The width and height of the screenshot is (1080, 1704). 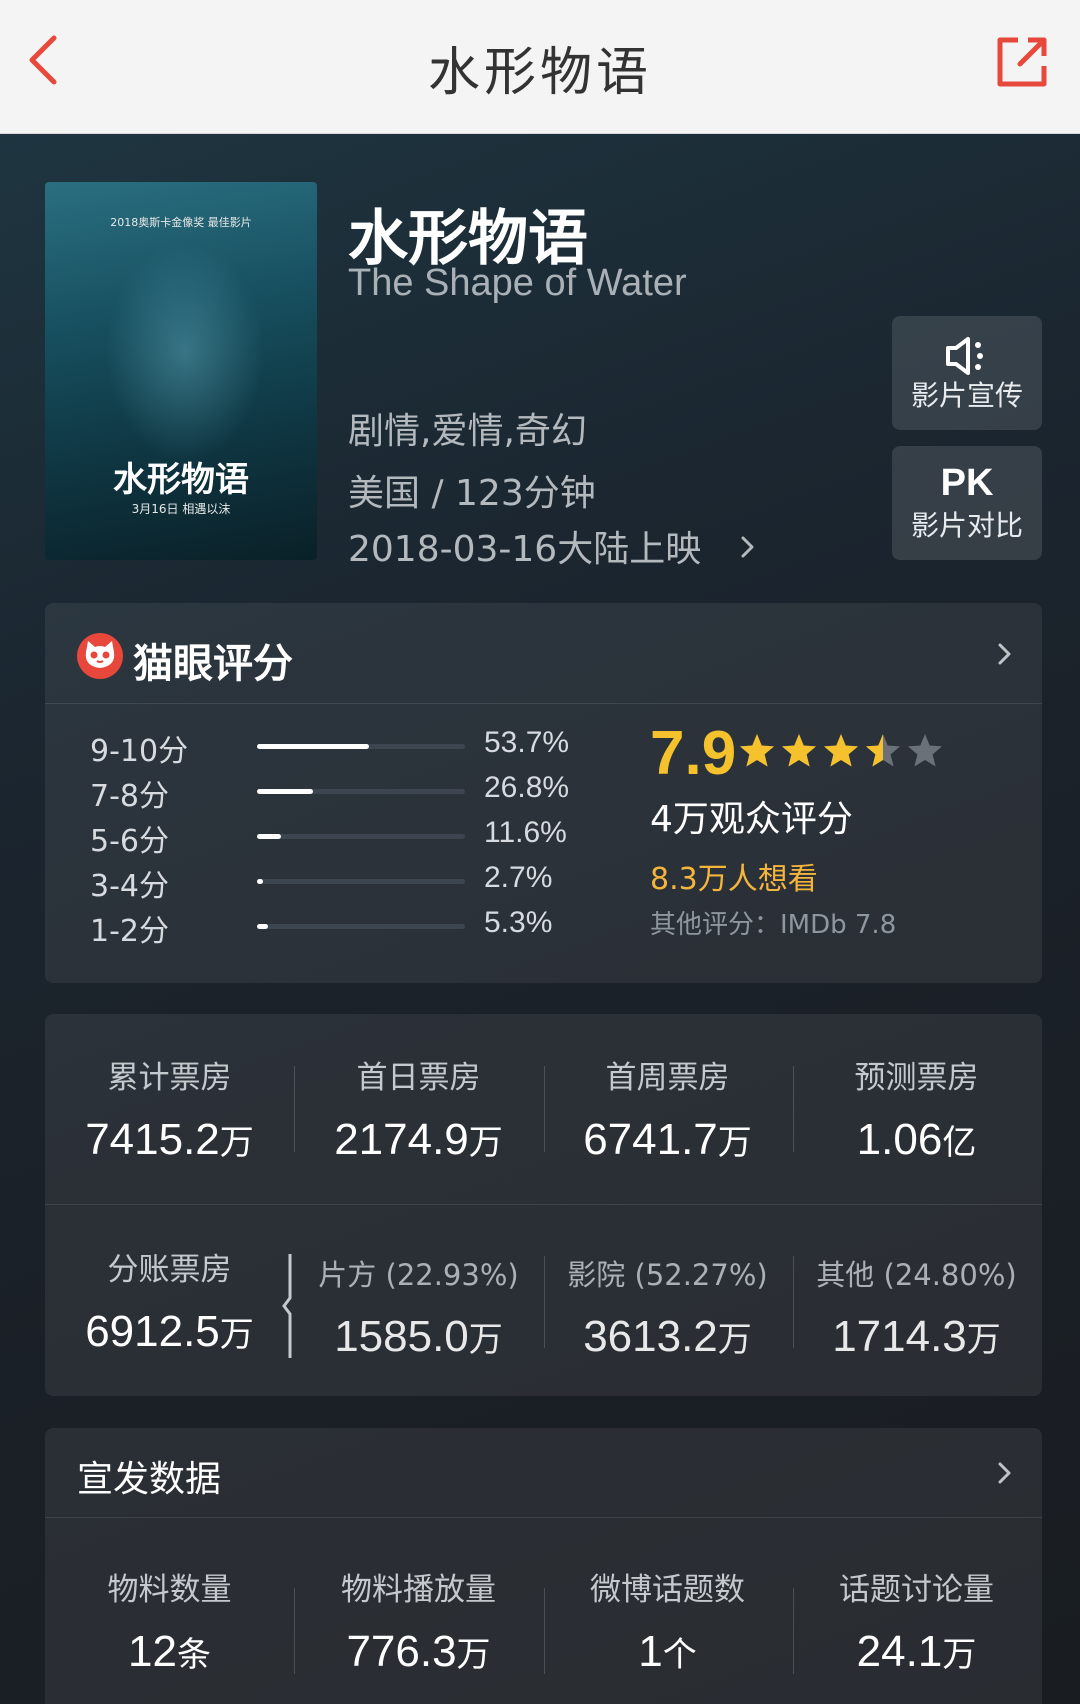 What do you see at coordinates (129, 796) in the screenshot?
I see `rating-range-label: 7-8分` at bounding box center [129, 796].